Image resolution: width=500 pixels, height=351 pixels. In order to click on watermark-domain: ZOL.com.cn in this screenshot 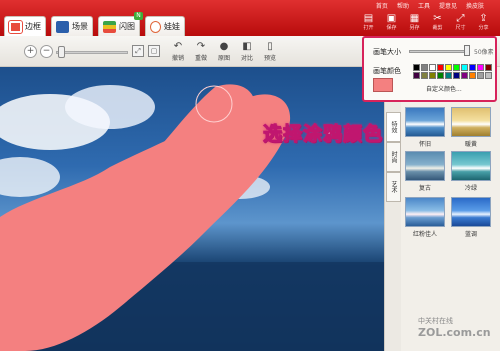, I will do `click(454, 332)`.